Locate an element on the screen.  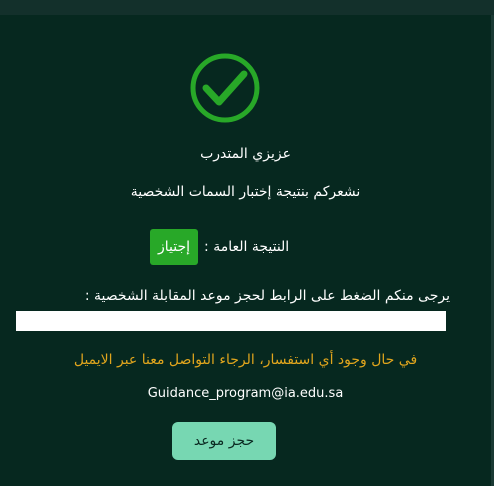
booking-link-field is located at coordinates (231, 321).